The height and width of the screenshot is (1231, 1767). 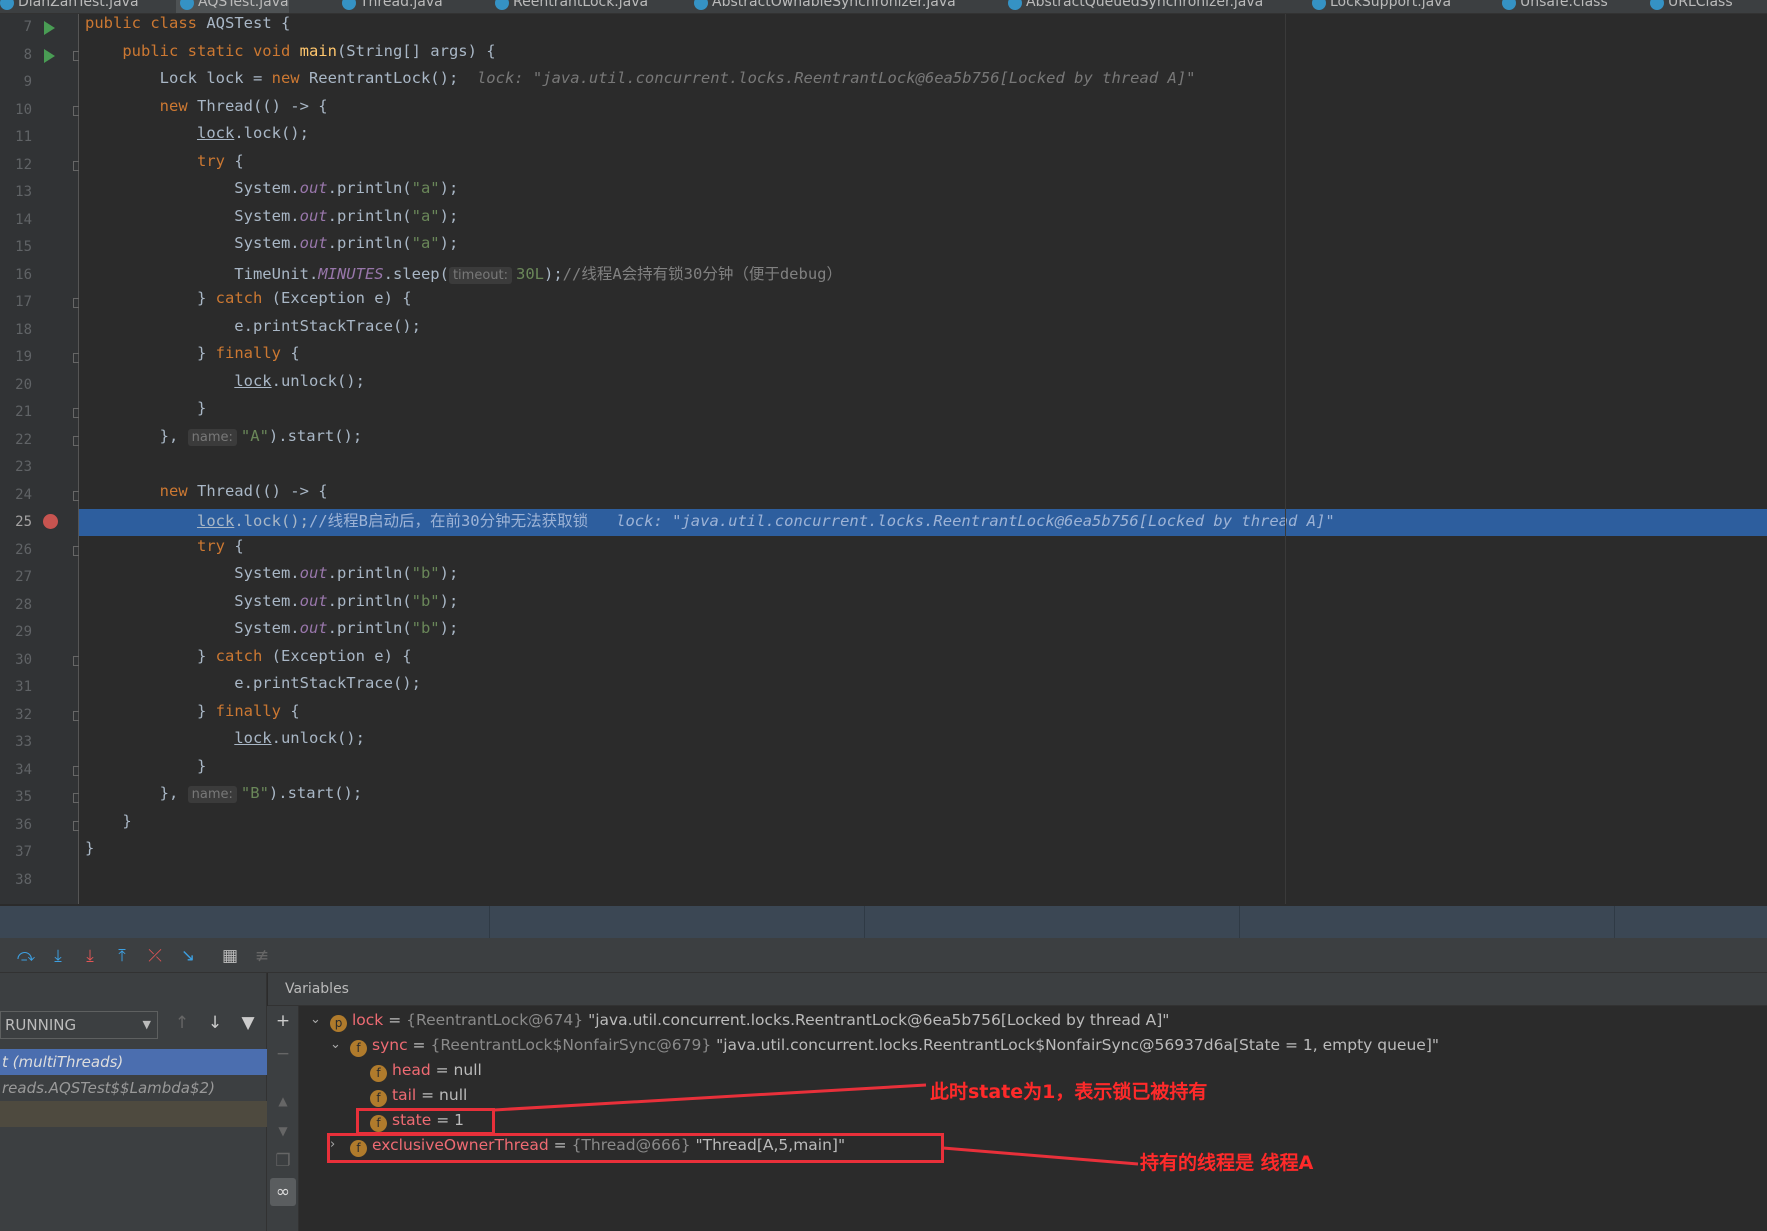 What do you see at coordinates (1040, 1156) in the screenshot?
I see `annotation-line-owner` at bounding box center [1040, 1156].